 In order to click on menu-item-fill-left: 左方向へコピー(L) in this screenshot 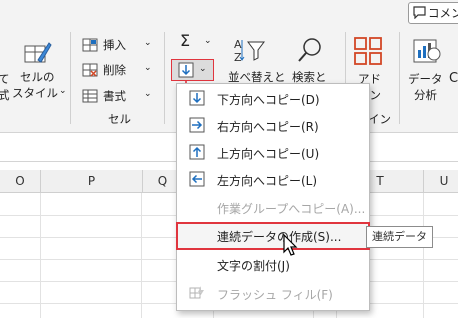, I will do `click(273, 180)`.